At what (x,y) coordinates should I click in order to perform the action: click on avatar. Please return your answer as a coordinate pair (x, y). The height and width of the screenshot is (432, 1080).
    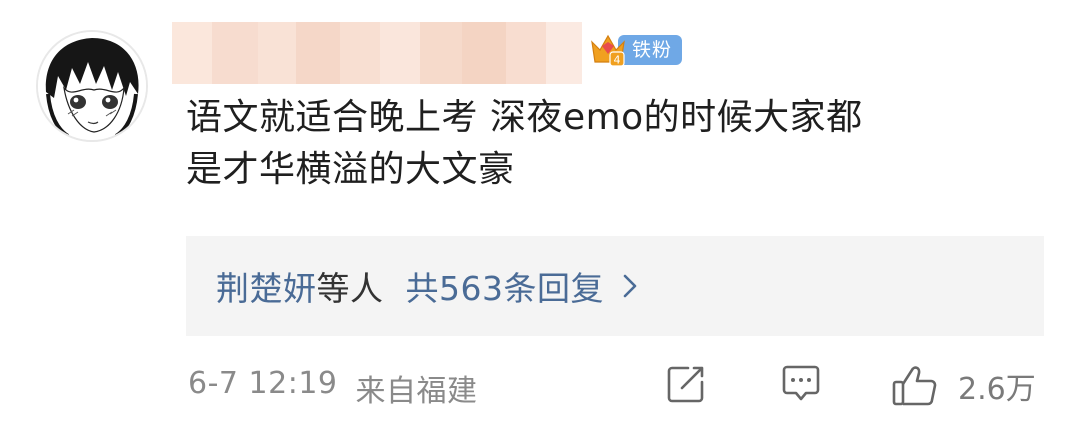
    Looking at the image, I should click on (92, 86).